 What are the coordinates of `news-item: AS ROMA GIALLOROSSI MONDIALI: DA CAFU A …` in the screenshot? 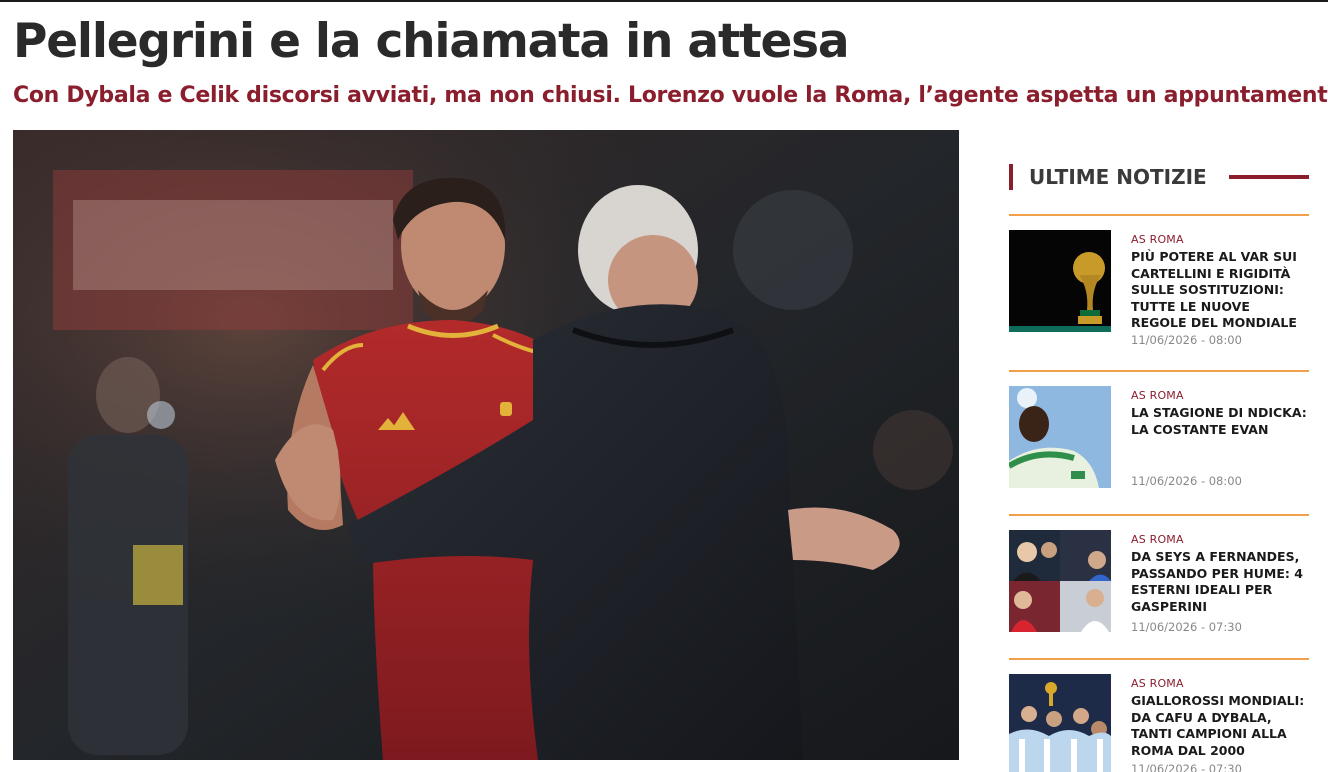 It's located at (1159, 715).